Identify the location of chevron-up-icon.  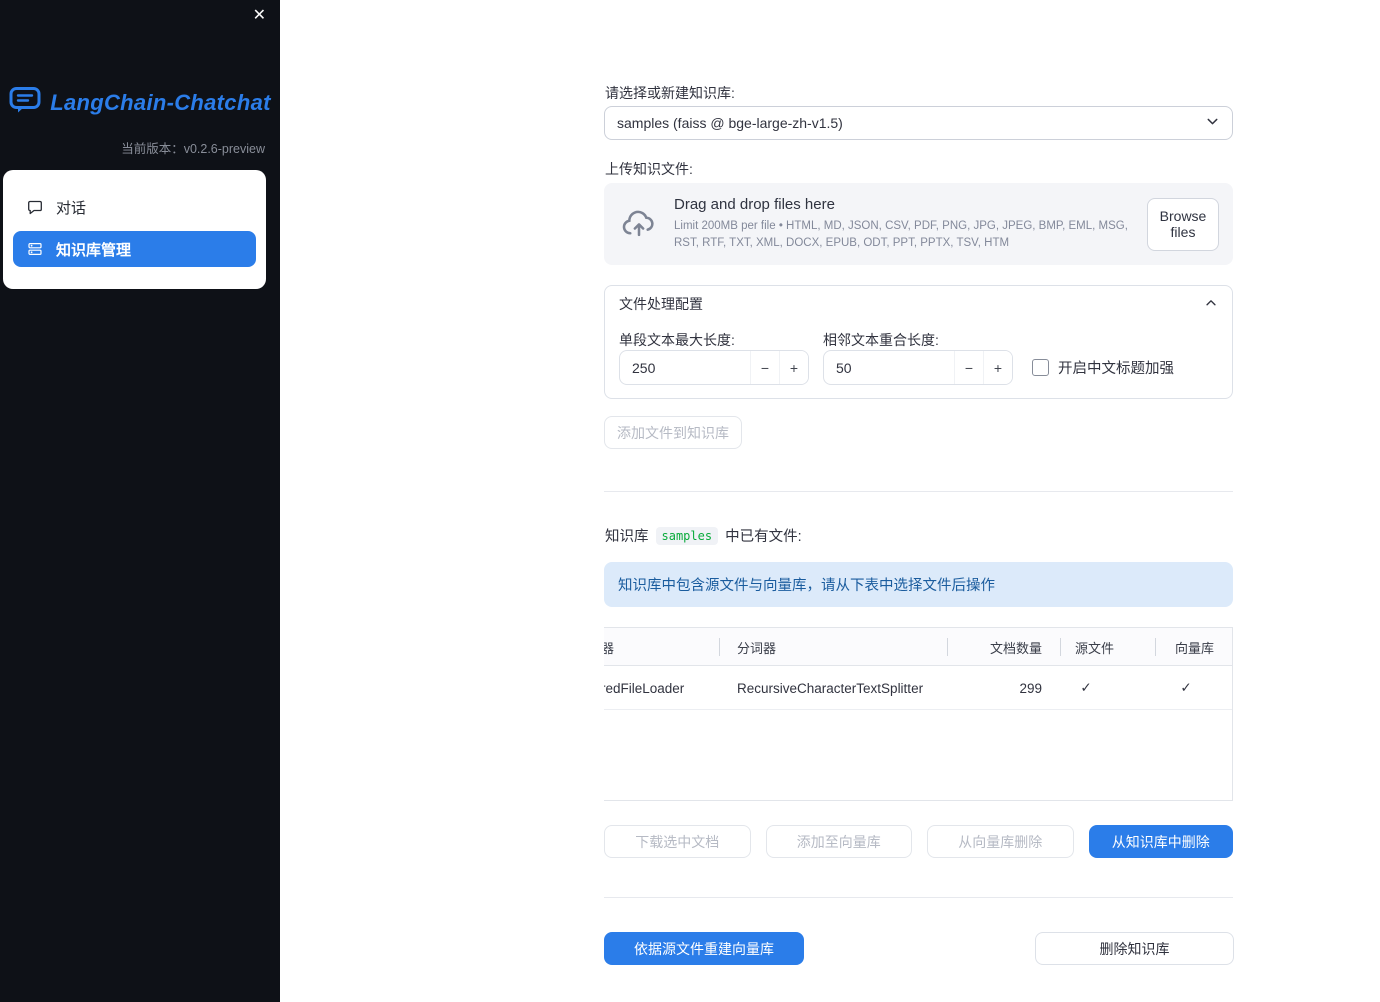
(1211, 304).